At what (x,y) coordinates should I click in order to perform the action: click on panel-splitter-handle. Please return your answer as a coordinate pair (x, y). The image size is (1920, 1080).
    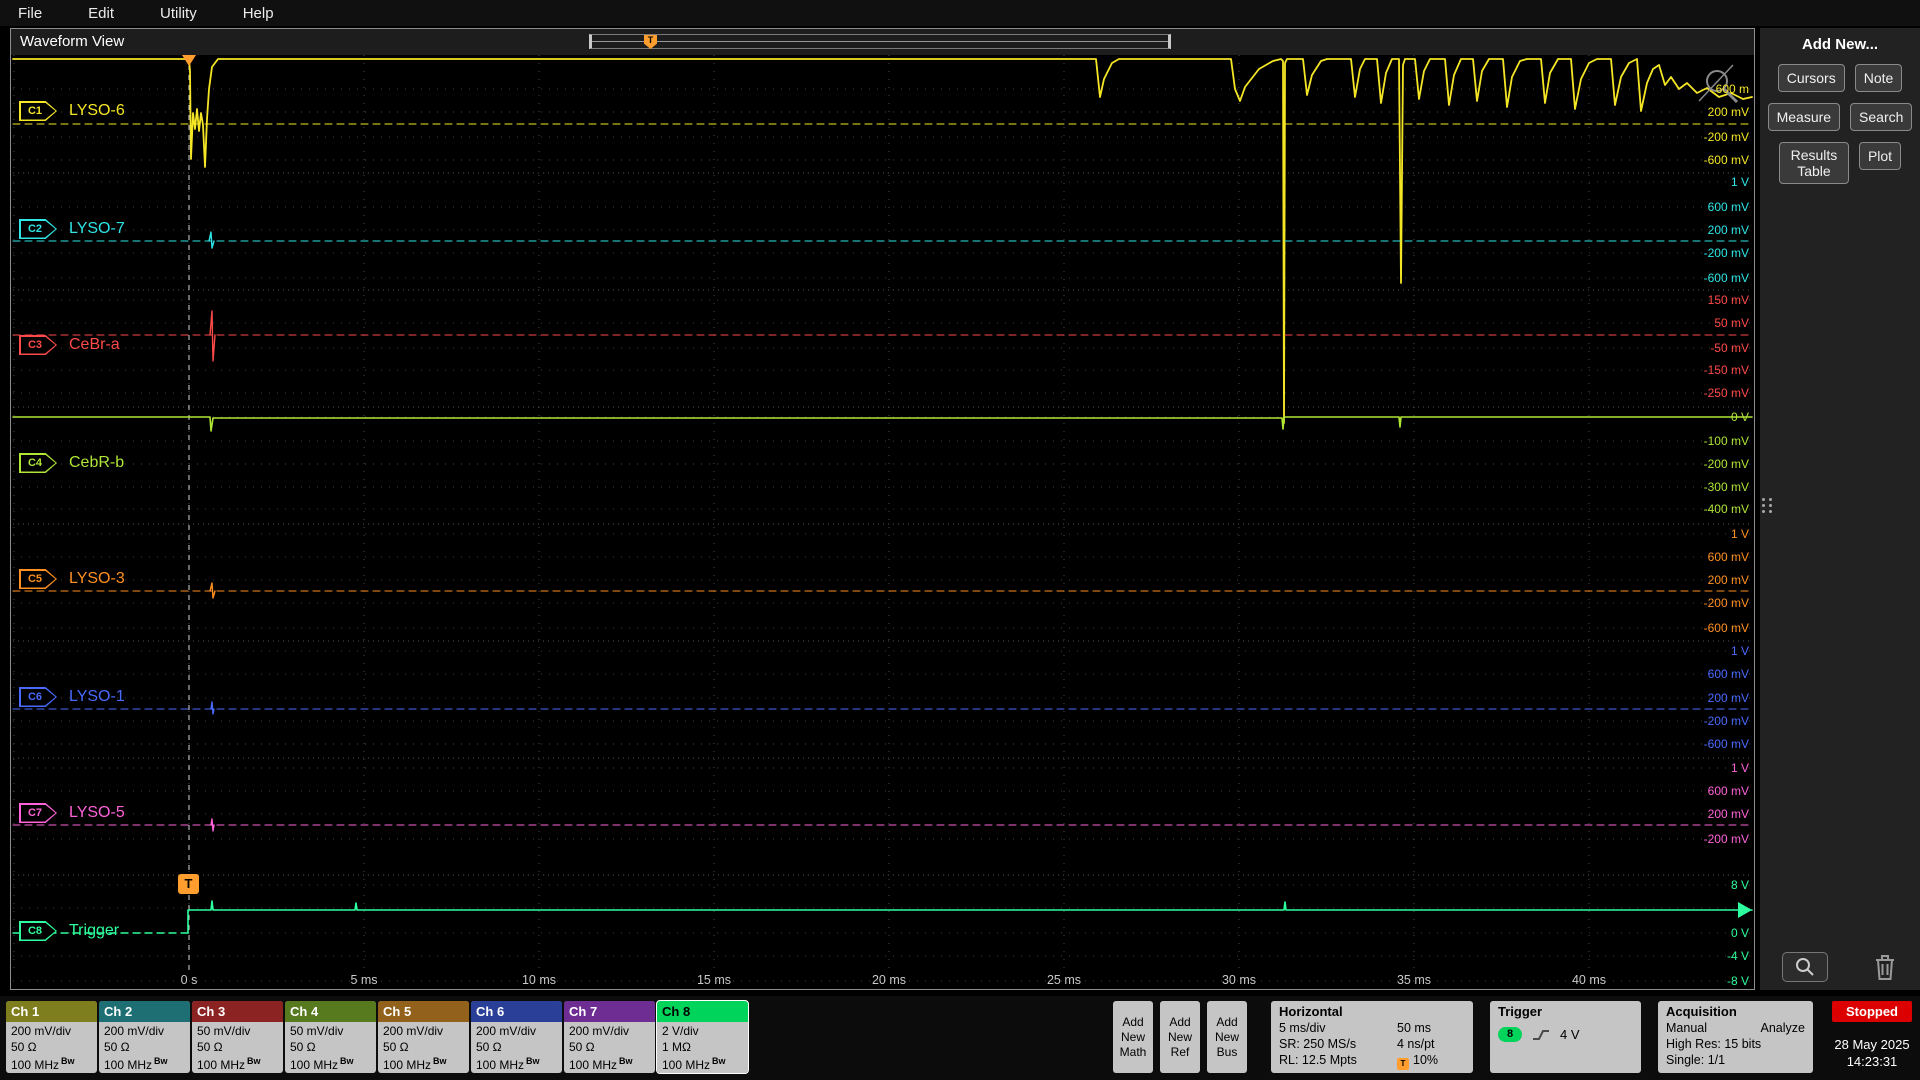
    Looking at the image, I should click on (1767, 505).